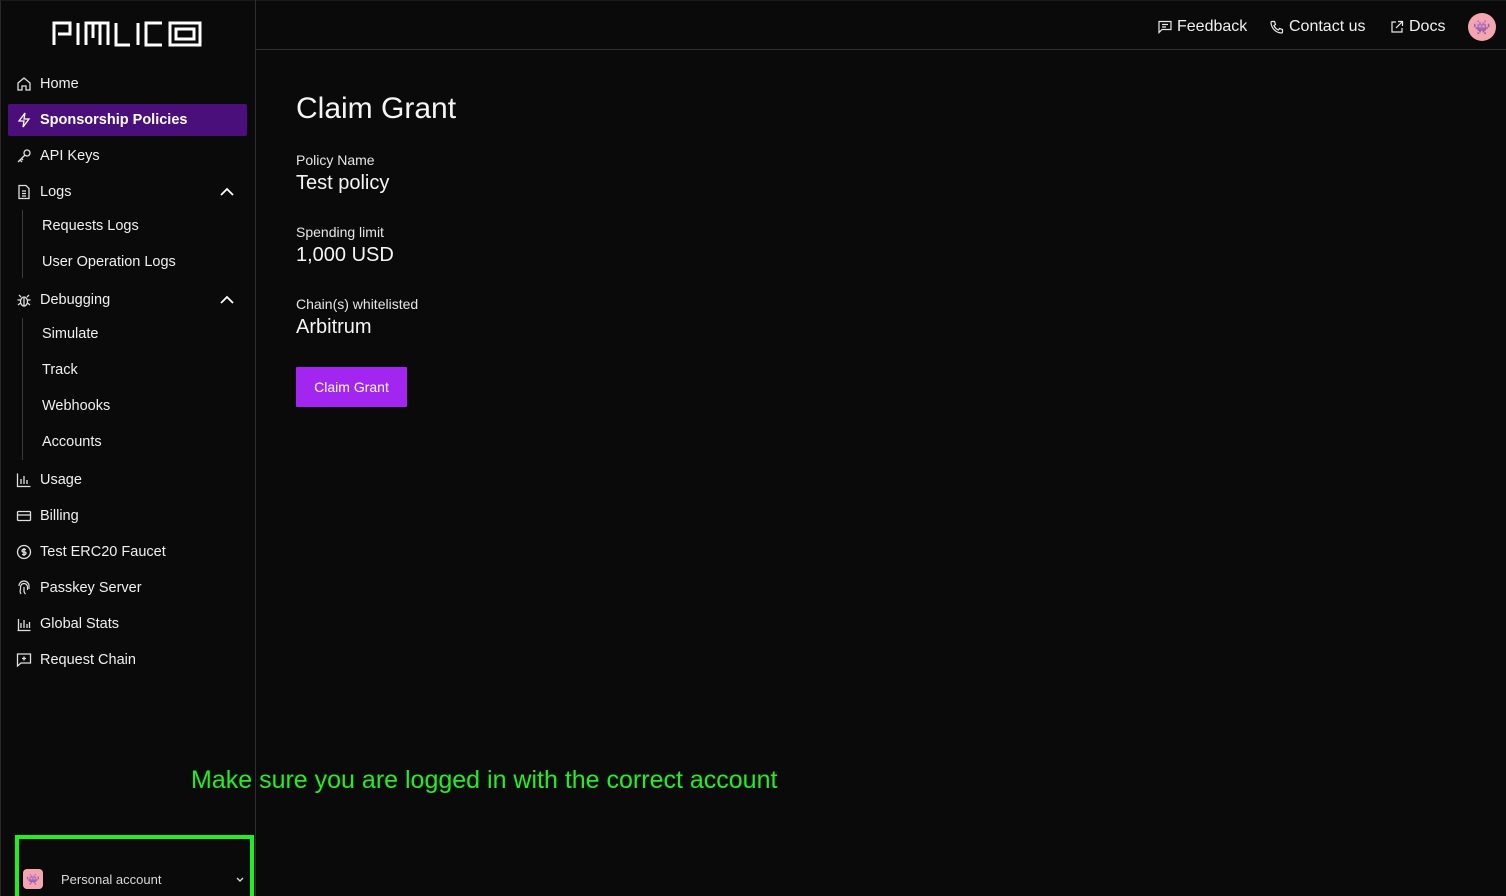  I want to click on chains-whitelisted-value: Arbitrum, so click(334, 327).